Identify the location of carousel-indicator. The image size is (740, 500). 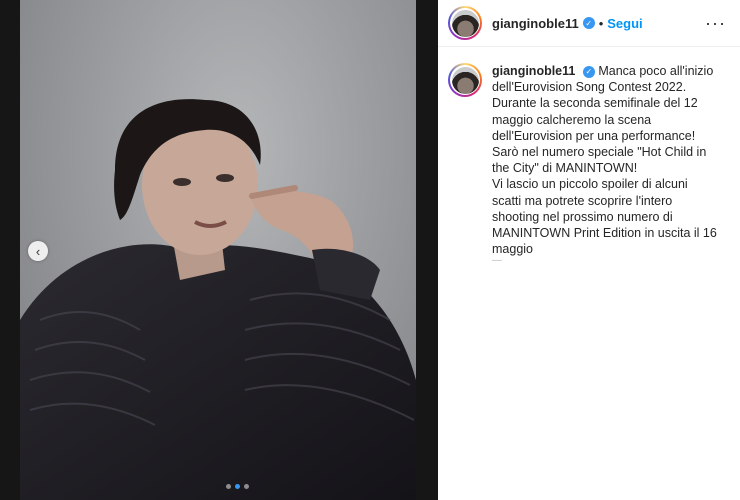
(237, 486).